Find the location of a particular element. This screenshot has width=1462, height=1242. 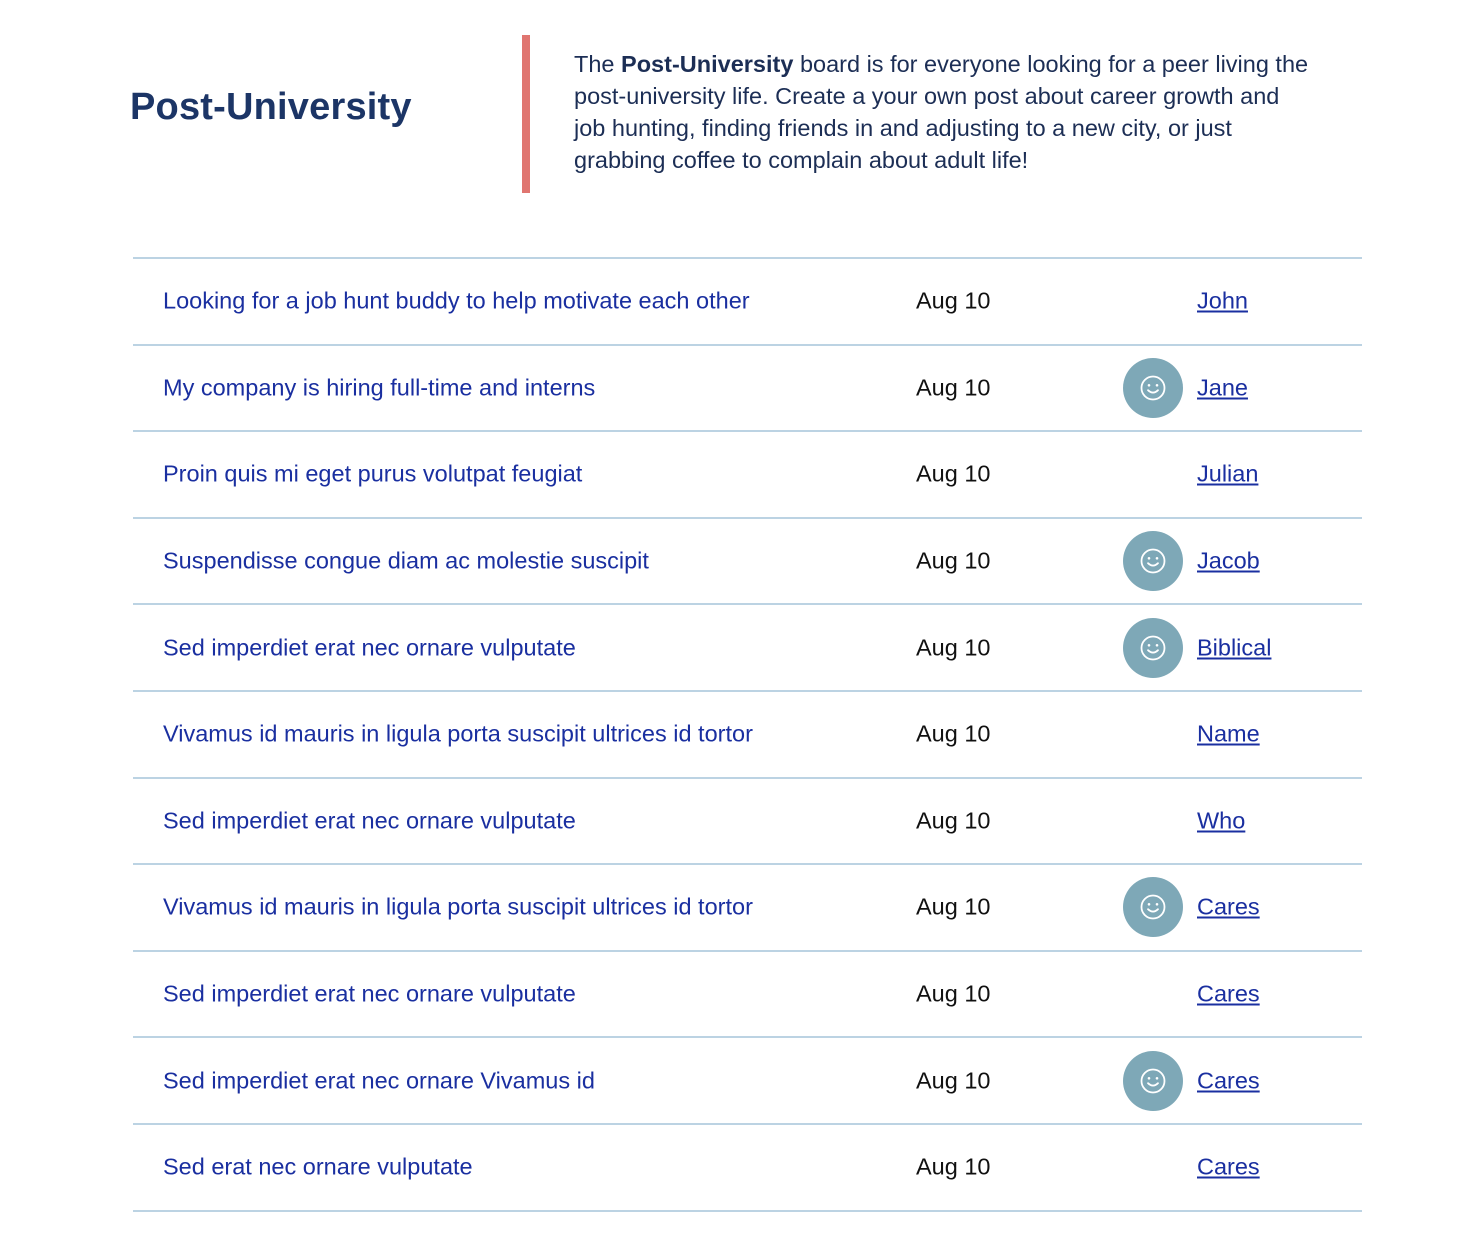

post-title-link: Sed imperdiet erat nec ornare Vivamus id is located at coordinates (379, 1080).